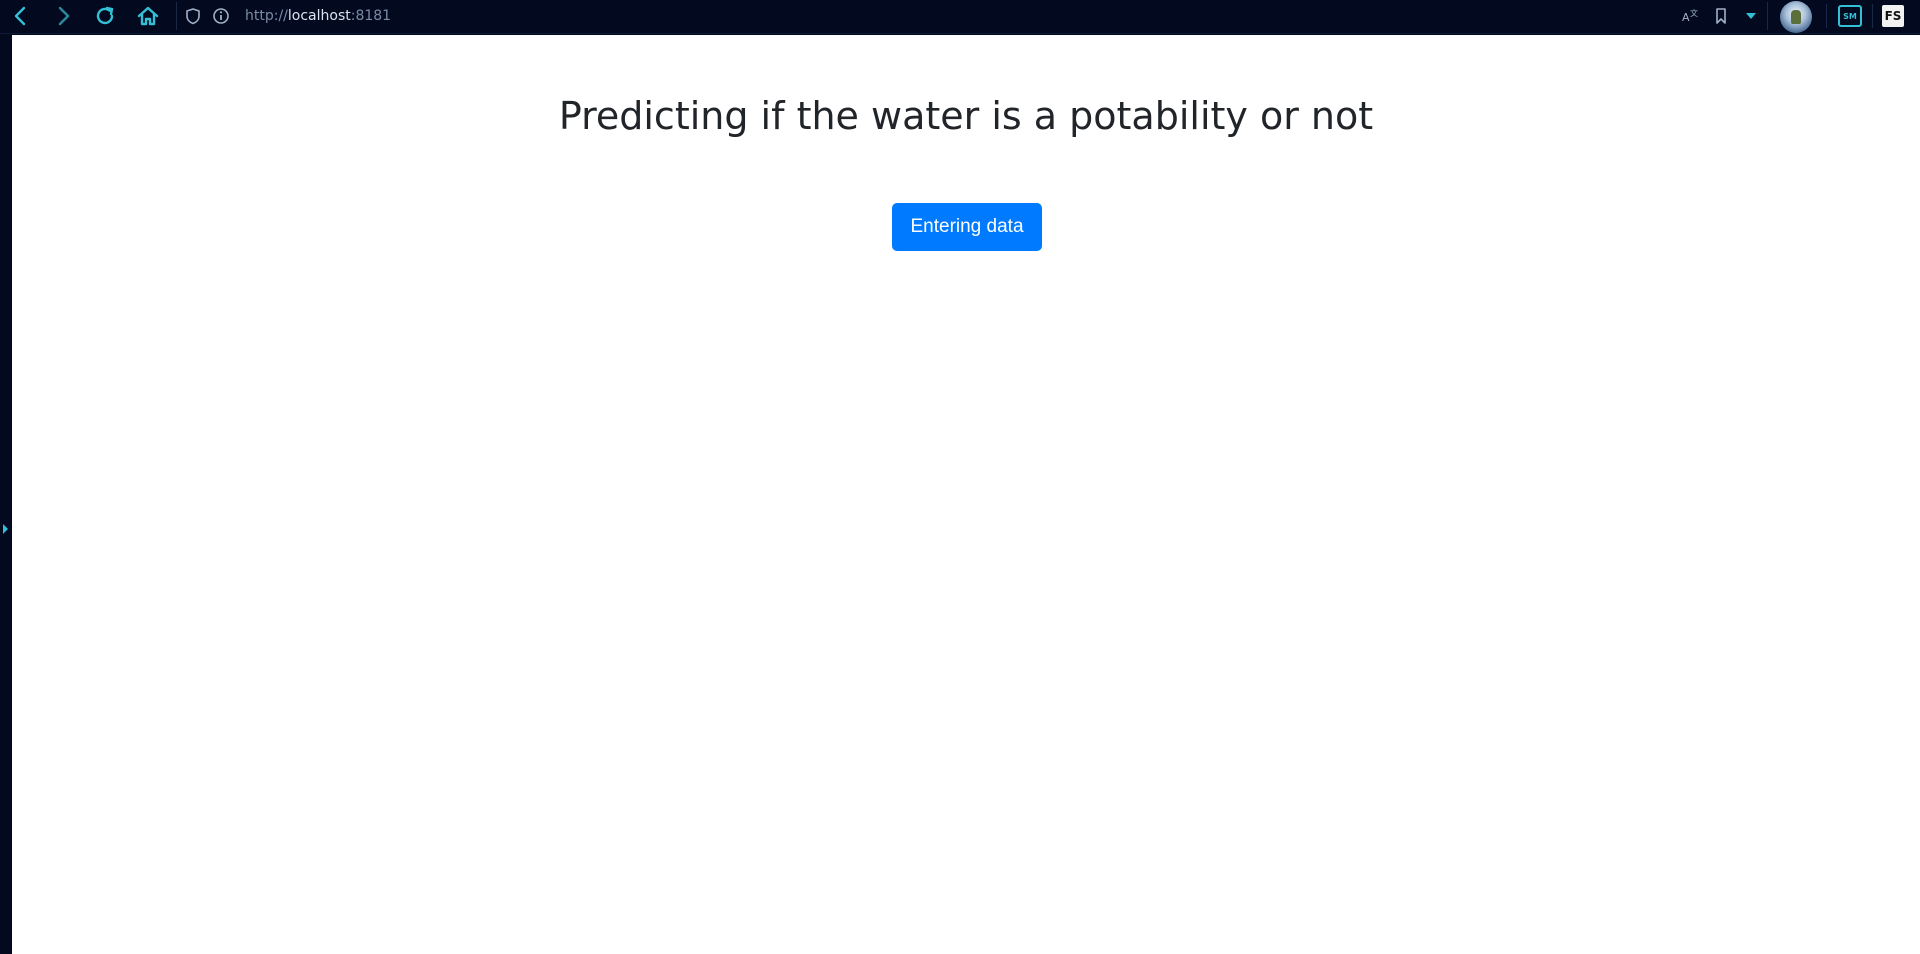 This screenshot has height=954, width=1920. I want to click on extension-fs-icon: FS, so click(1893, 16).